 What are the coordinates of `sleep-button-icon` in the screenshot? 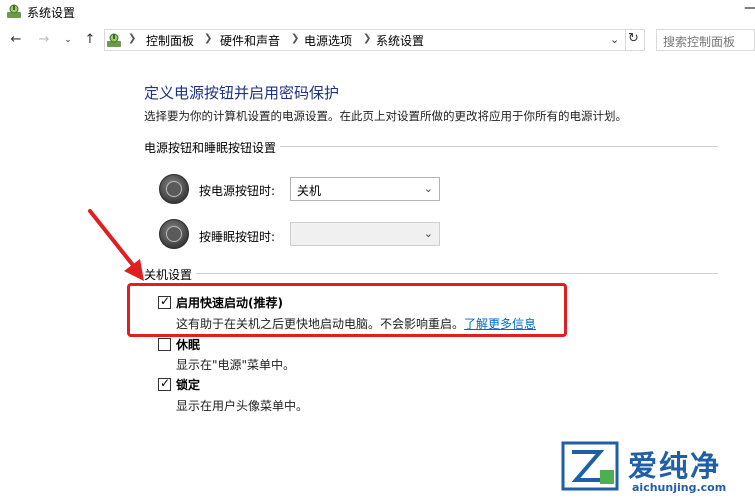 It's located at (174, 234).